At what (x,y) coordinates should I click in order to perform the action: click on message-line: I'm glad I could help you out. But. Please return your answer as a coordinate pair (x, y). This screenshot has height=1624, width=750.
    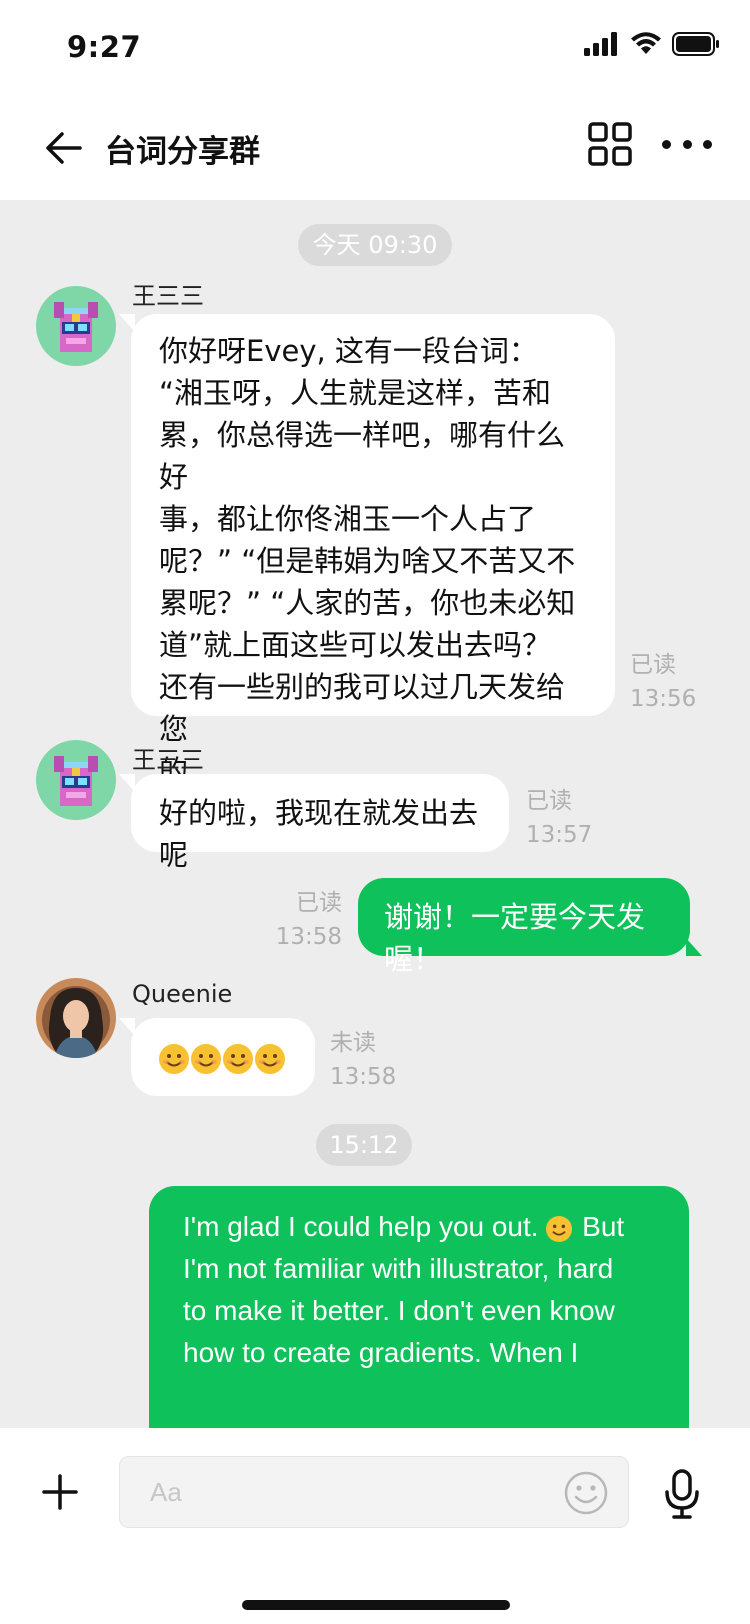
    Looking at the image, I should click on (426, 1227).